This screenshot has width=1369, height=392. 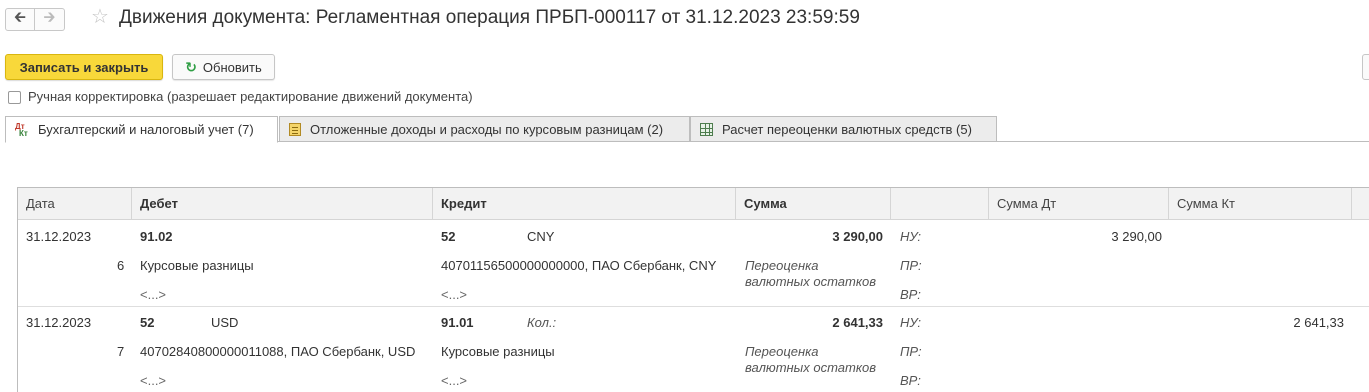 I want to click on manual-edit-checkbox, so click(x=14, y=97).